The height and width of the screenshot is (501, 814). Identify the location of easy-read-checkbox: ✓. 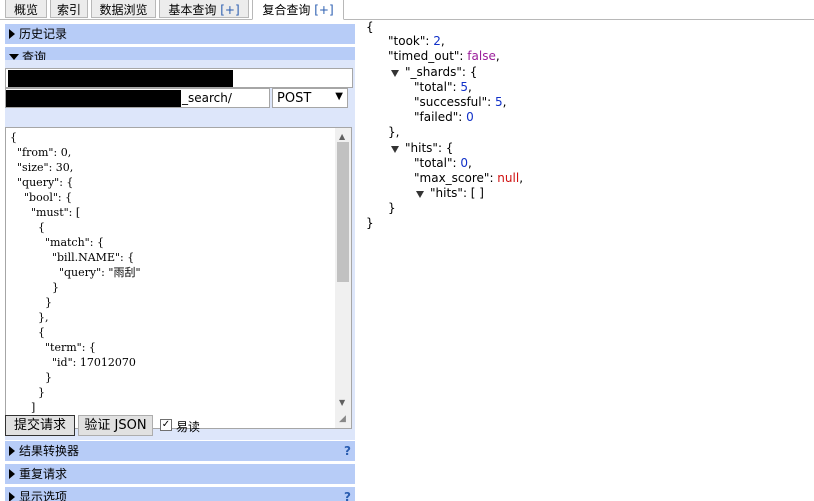
(166, 425).